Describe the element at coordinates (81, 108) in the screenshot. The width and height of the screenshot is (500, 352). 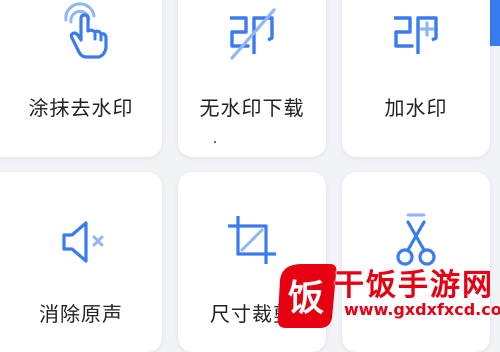
I see `tool-label: 涂抹去水印` at that location.